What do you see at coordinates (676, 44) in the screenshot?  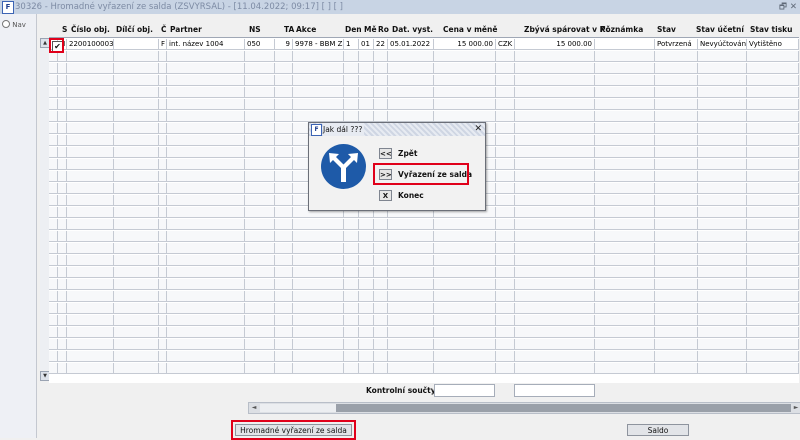 I see `cell-stav: Potvrzená` at bounding box center [676, 44].